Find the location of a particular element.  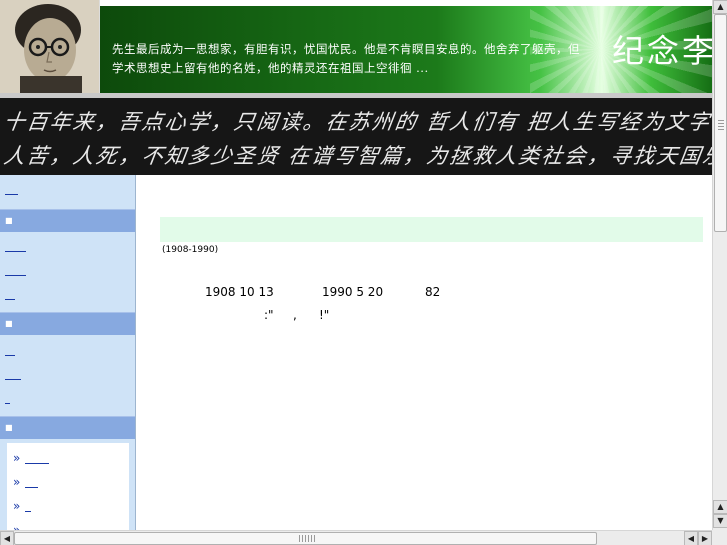

scroll-right-button: ▶ is located at coordinates (705, 538).